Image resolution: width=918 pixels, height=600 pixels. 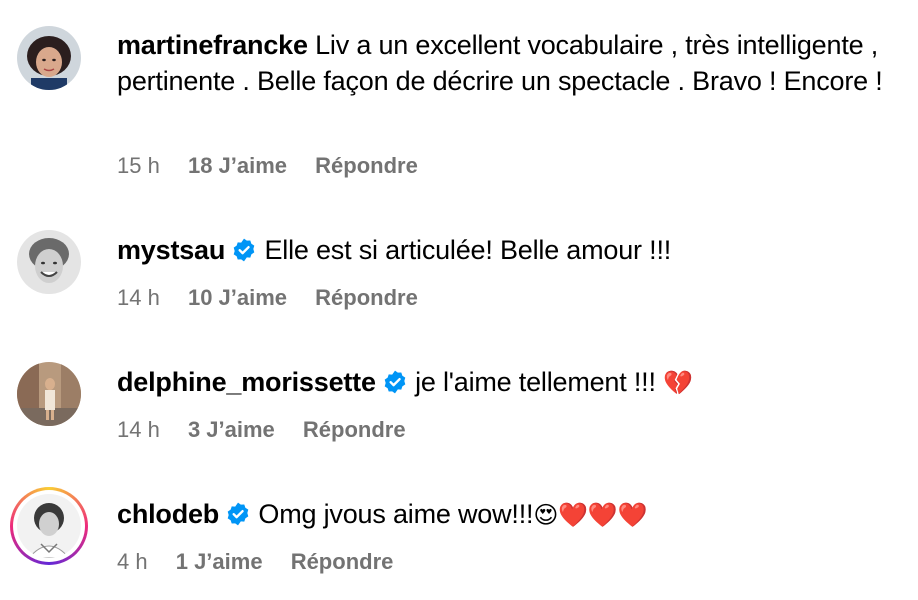 I want to click on comment-text: je l'aime tellement !!!, so click(x=535, y=382).